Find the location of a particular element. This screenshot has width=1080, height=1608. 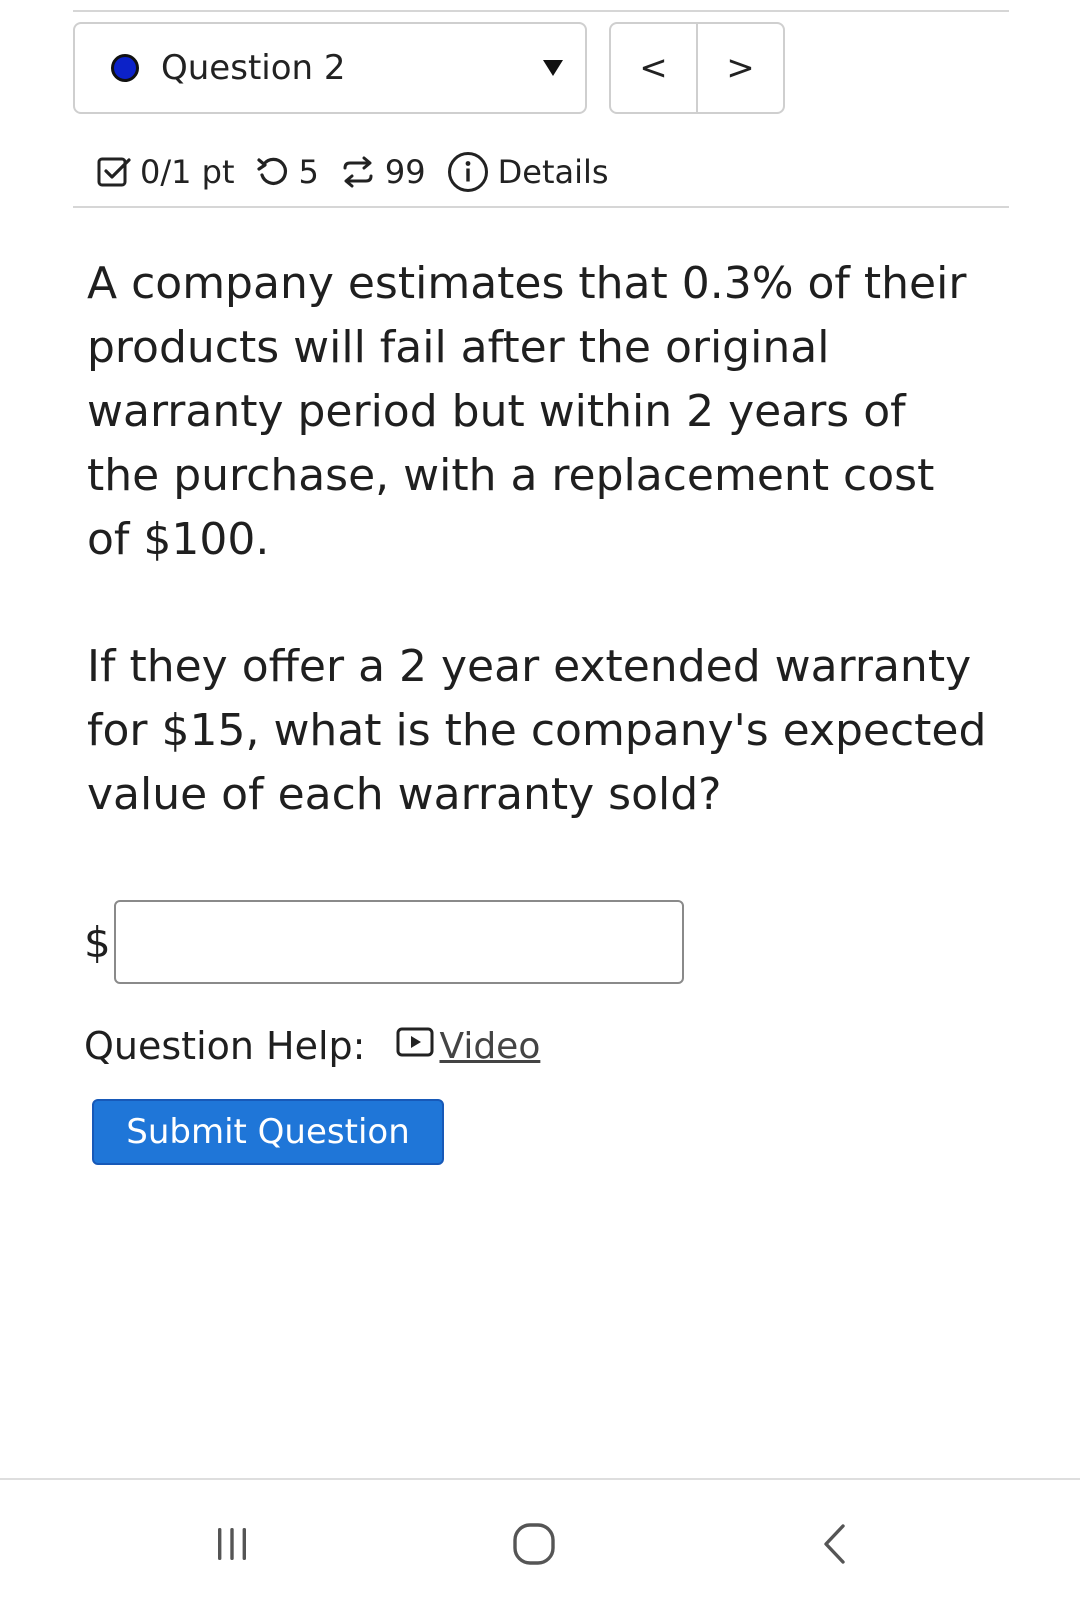

currency-symbol: $ is located at coordinates (97, 942).